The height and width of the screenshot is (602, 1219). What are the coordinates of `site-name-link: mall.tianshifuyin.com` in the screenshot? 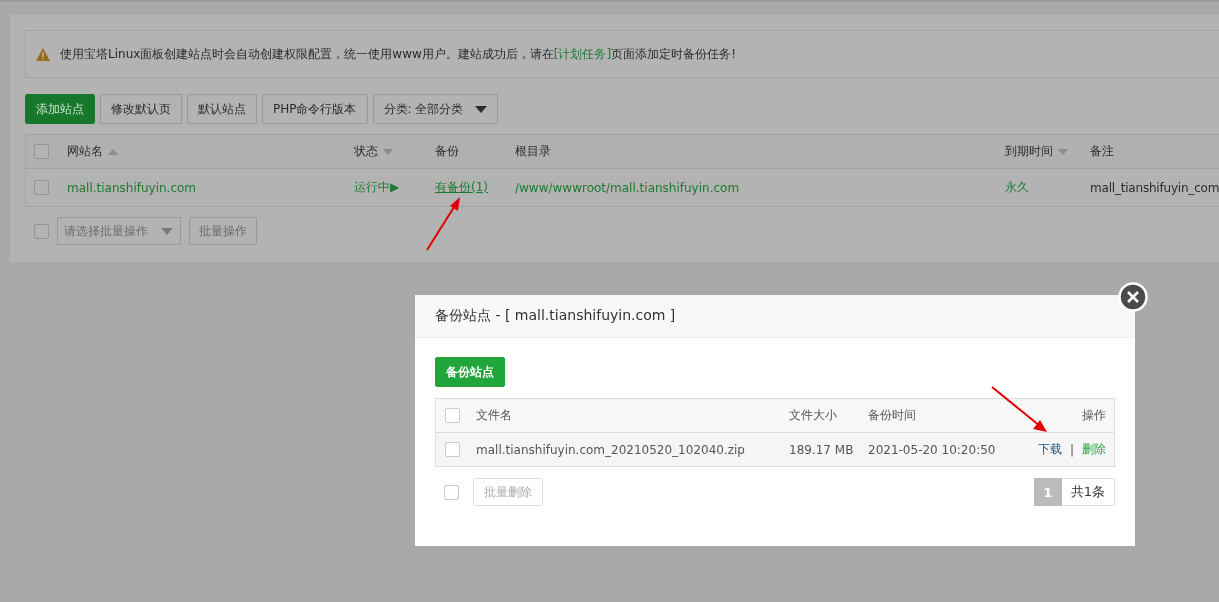 It's located at (132, 187).